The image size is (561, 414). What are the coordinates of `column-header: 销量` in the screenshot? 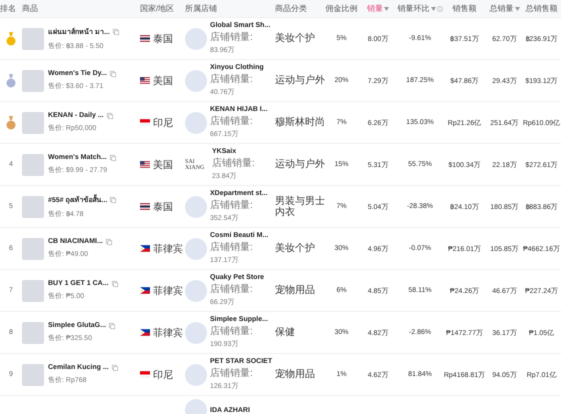 It's located at (375, 8).